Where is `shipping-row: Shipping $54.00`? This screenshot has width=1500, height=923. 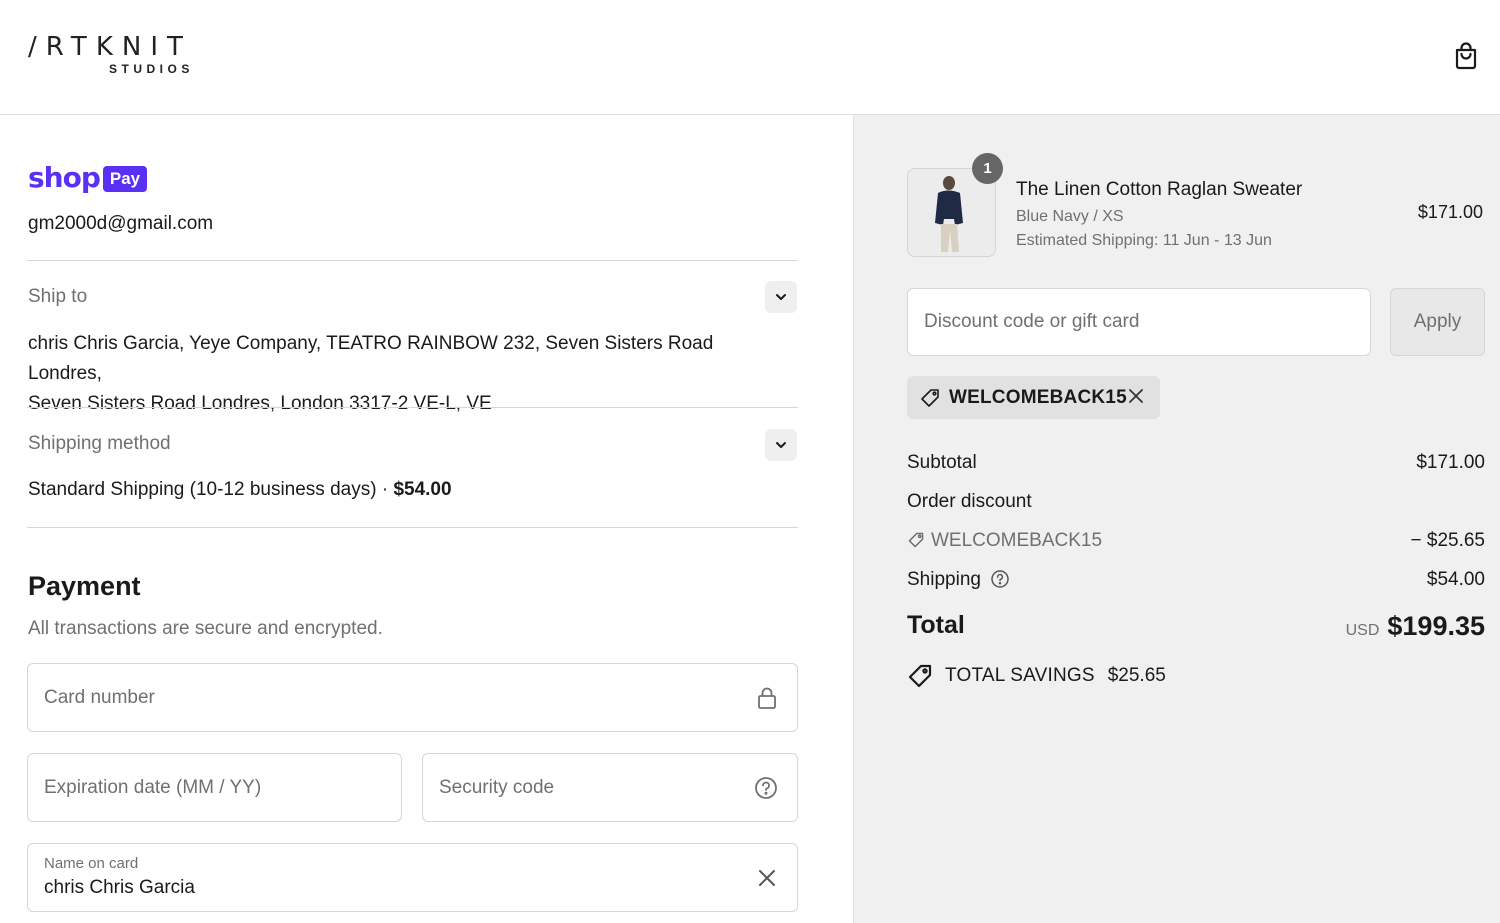
shipping-row: Shipping $54.00 is located at coordinates (1196, 581).